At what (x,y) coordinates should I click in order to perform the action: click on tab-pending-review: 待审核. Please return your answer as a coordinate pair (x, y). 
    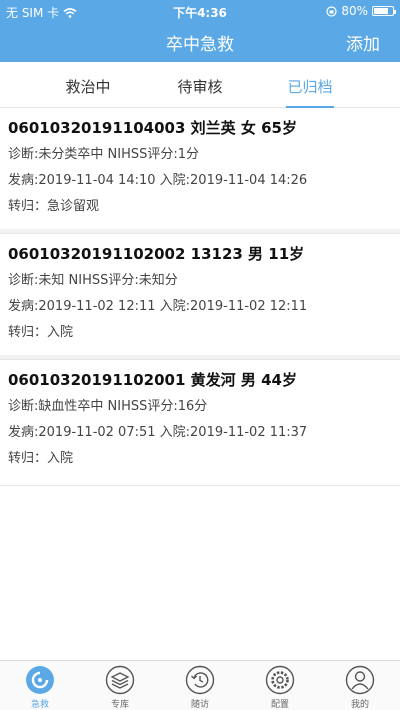
    Looking at the image, I should click on (200, 86).